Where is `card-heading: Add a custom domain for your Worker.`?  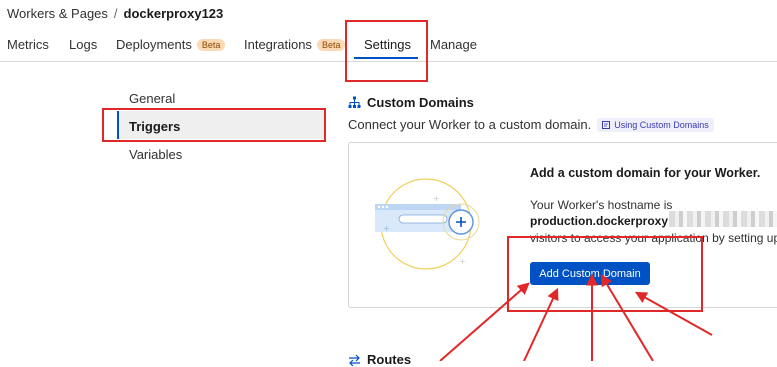 card-heading: Add a custom domain for your Worker. is located at coordinates (645, 173).